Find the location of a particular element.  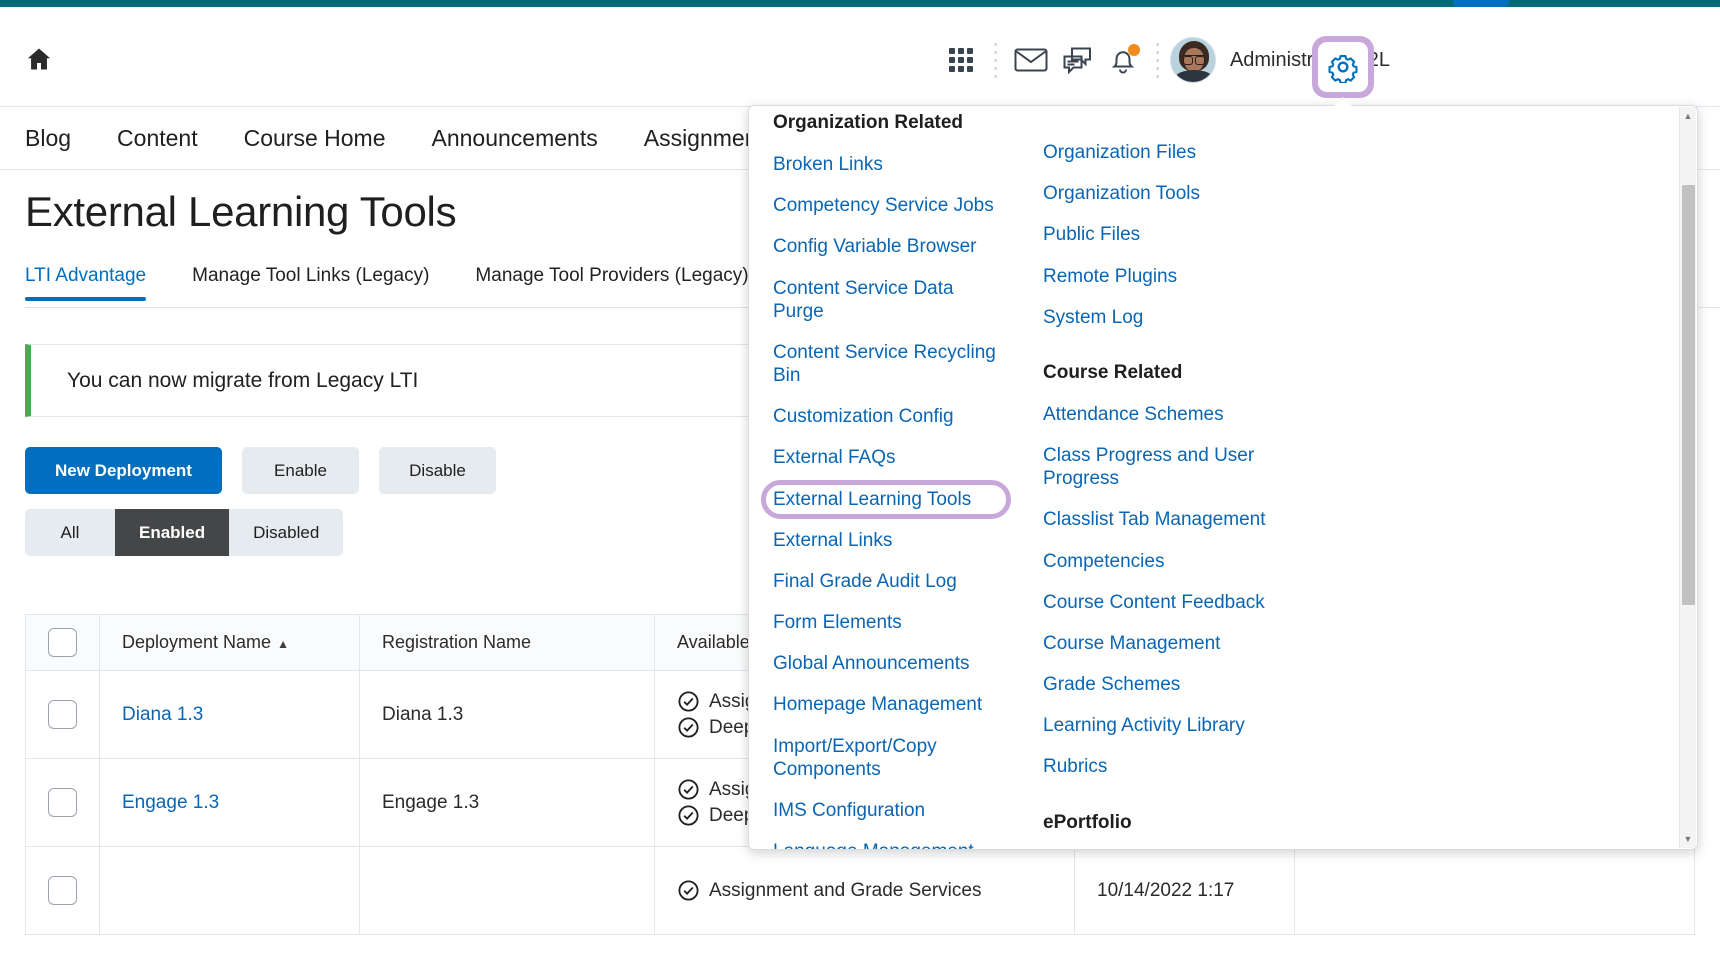

menu-item-external-faqs: External FAQs is located at coordinates (886, 457).